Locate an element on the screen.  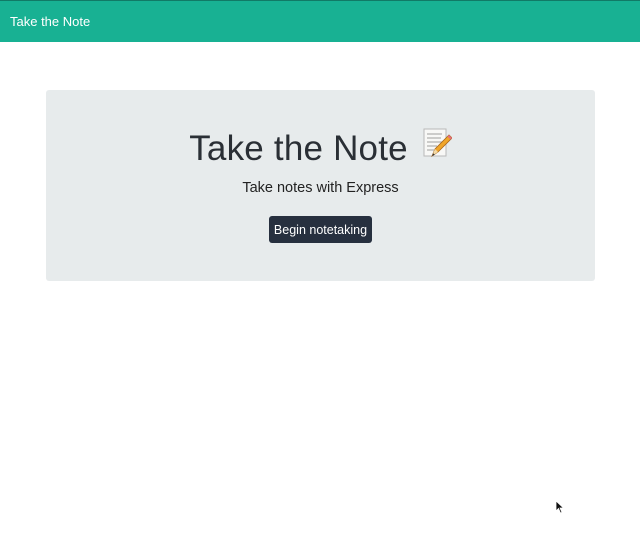
begin-notetaking-button: Begin notetaking is located at coordinates (320, 229).